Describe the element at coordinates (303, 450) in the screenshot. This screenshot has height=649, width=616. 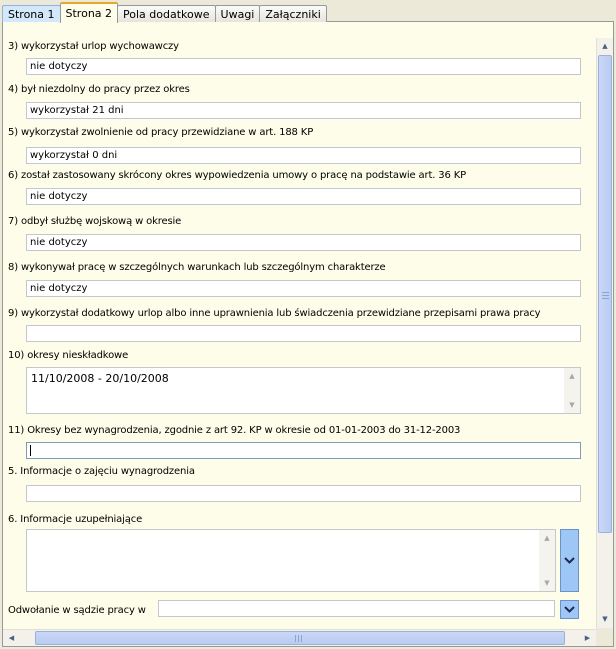
I see `field-11-input` at that location.